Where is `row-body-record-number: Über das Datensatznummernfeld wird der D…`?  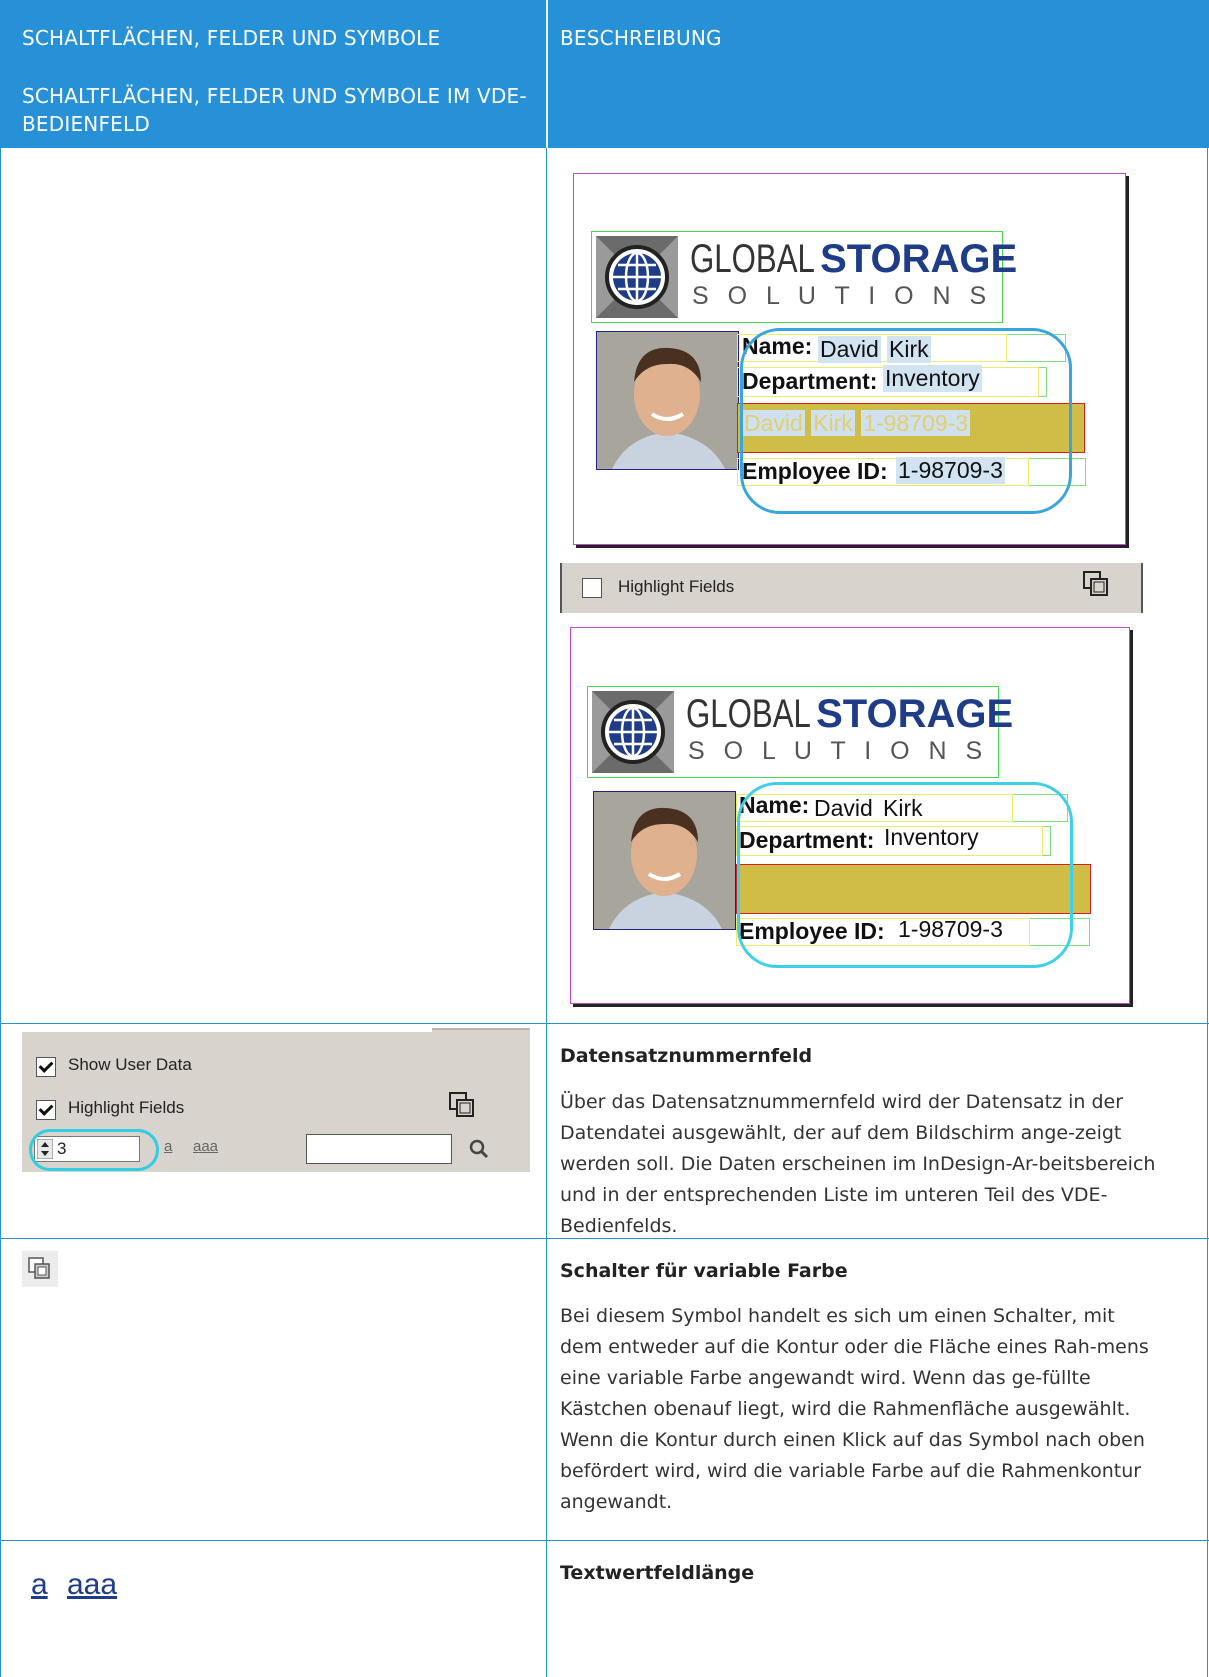 row-body-record-number: Über das Datensatznummernfeld wird der D… is located at coordinates (858, 1164).